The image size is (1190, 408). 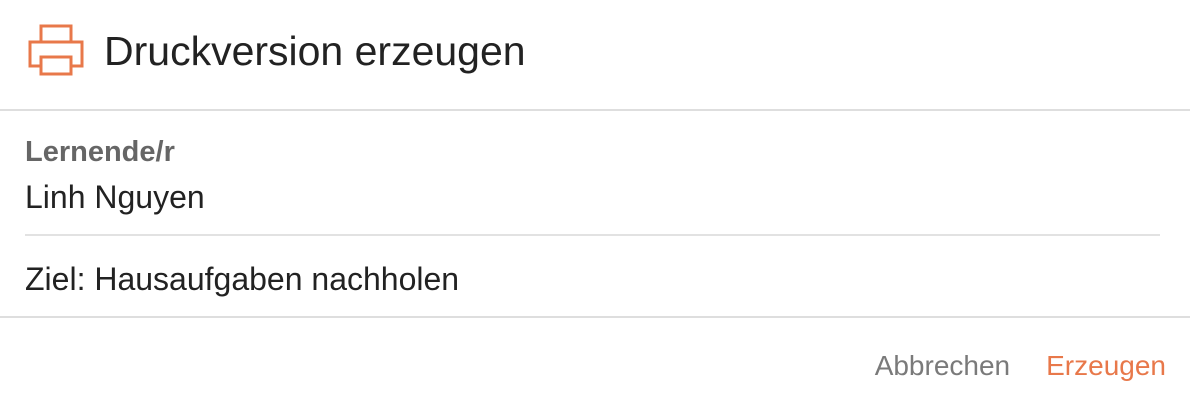 What do you see at coordinates (115, 197) in the screenshot?
I see `learner-name: Linh Nguyen` at bounding box center [115, 197].